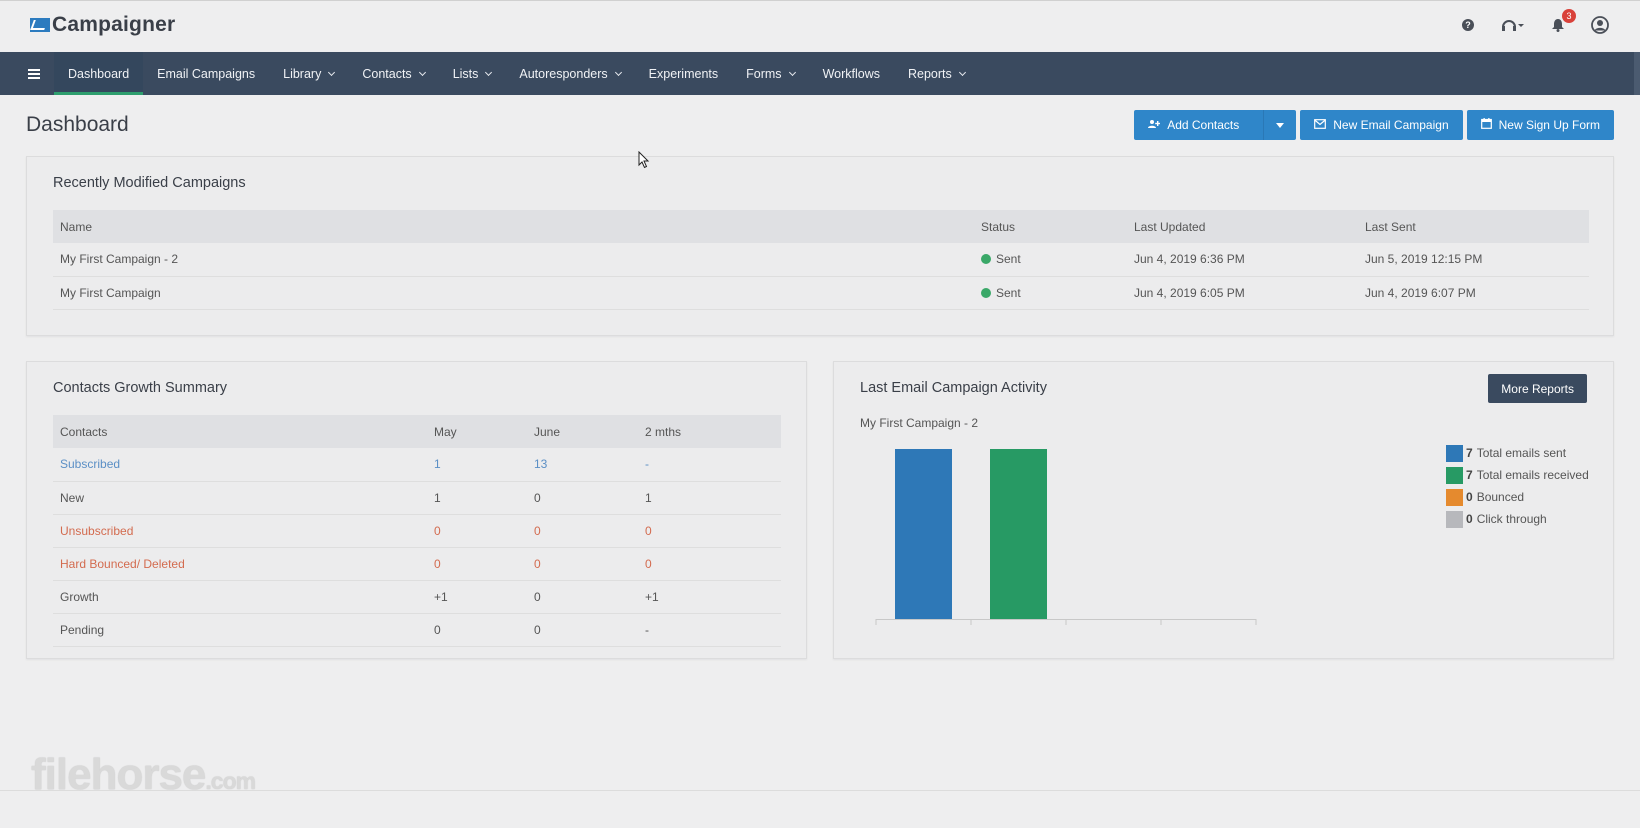 This screenshot has width=1640, height=828. What do you see at coordinates (1513, 25) in the screenshot?
I see `headset-icon` at bounding box center [1513, 25].